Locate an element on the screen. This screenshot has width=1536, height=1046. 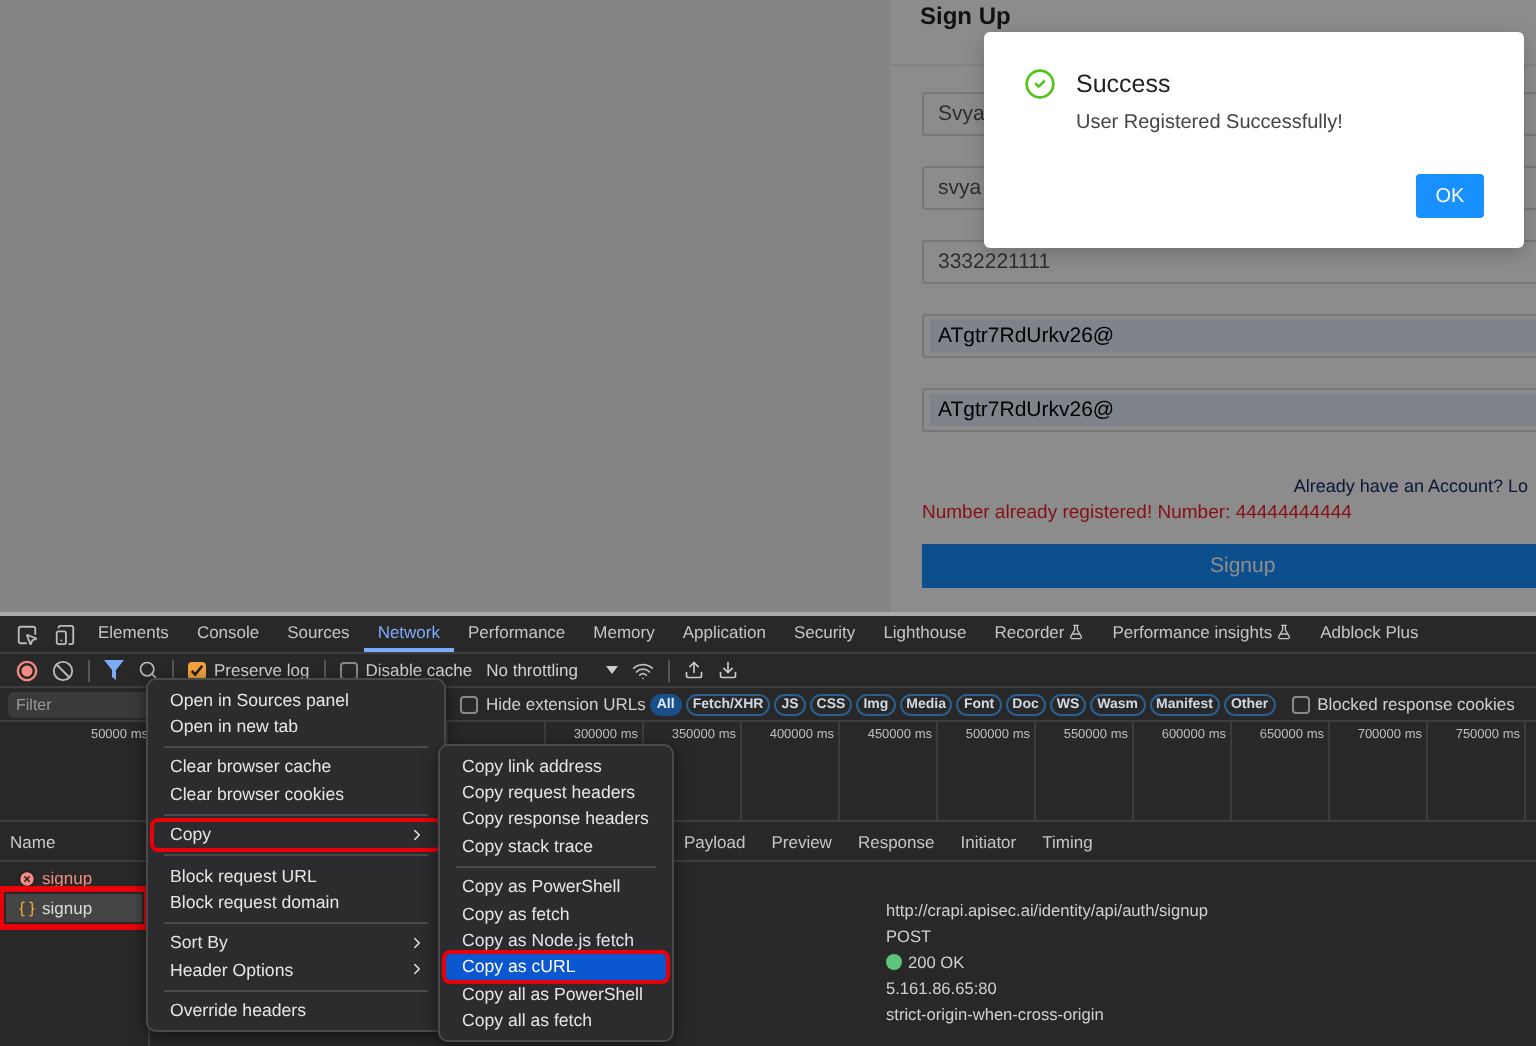
devtools-tab: Network is located at coordinates (408, 634).